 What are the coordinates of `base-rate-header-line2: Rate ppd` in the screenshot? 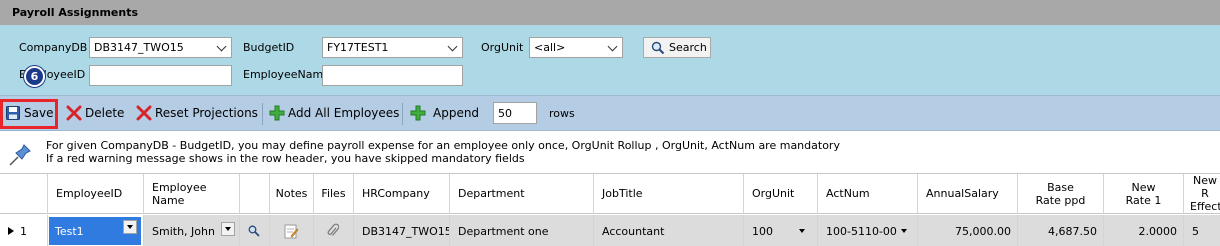 It's located at (1060, 200).